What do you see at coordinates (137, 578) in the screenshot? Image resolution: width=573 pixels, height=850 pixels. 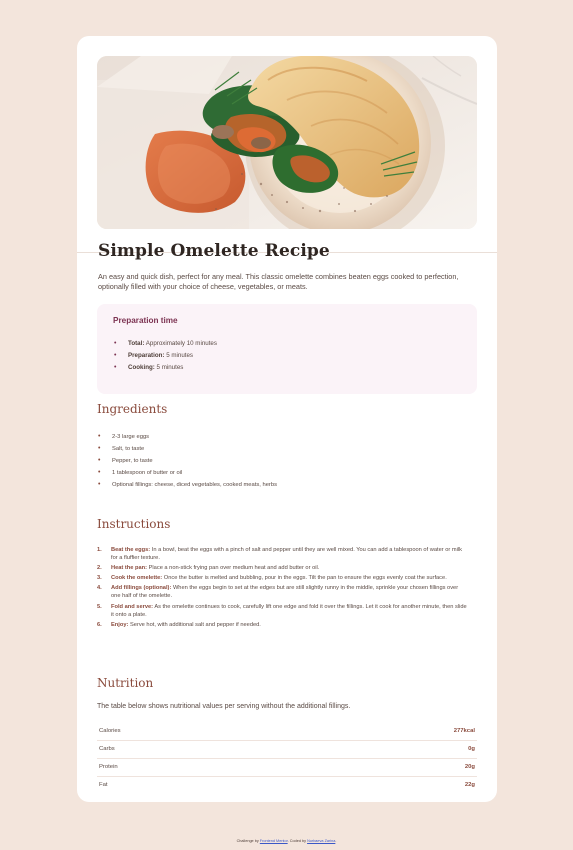 I see `step-label: Cook the omelette:` at bounding box center [137, 578].